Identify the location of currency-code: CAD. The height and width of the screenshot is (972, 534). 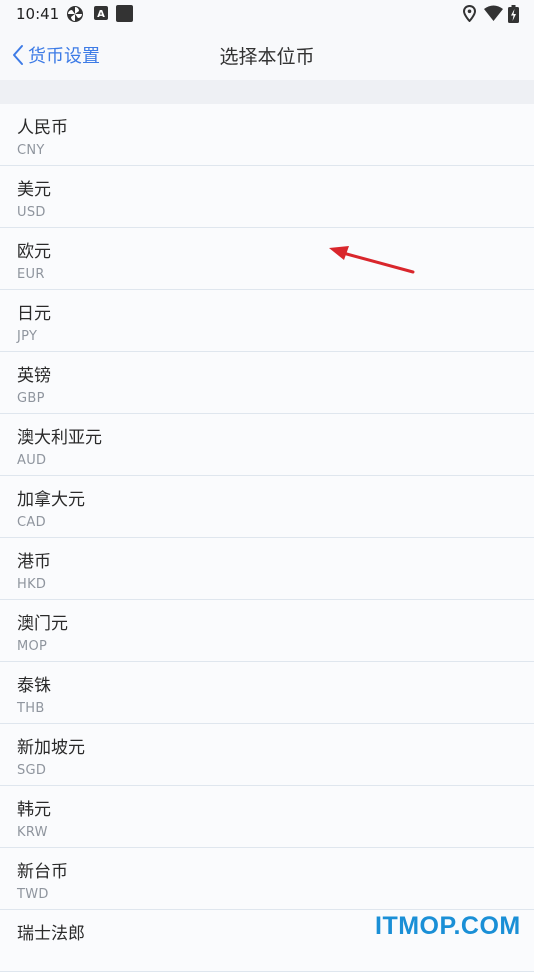
(31, 522).